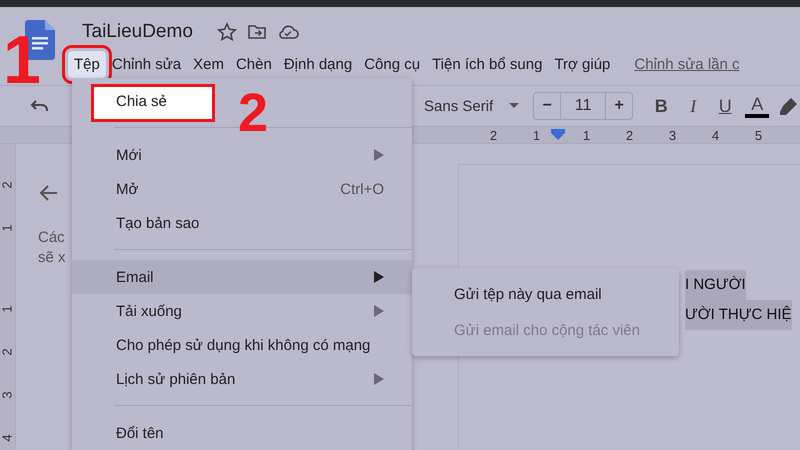  What do you see at coordinates (619, 106) in the screenshot?
I see `increase-font-size-button: +` at bounding box center [619, 106].